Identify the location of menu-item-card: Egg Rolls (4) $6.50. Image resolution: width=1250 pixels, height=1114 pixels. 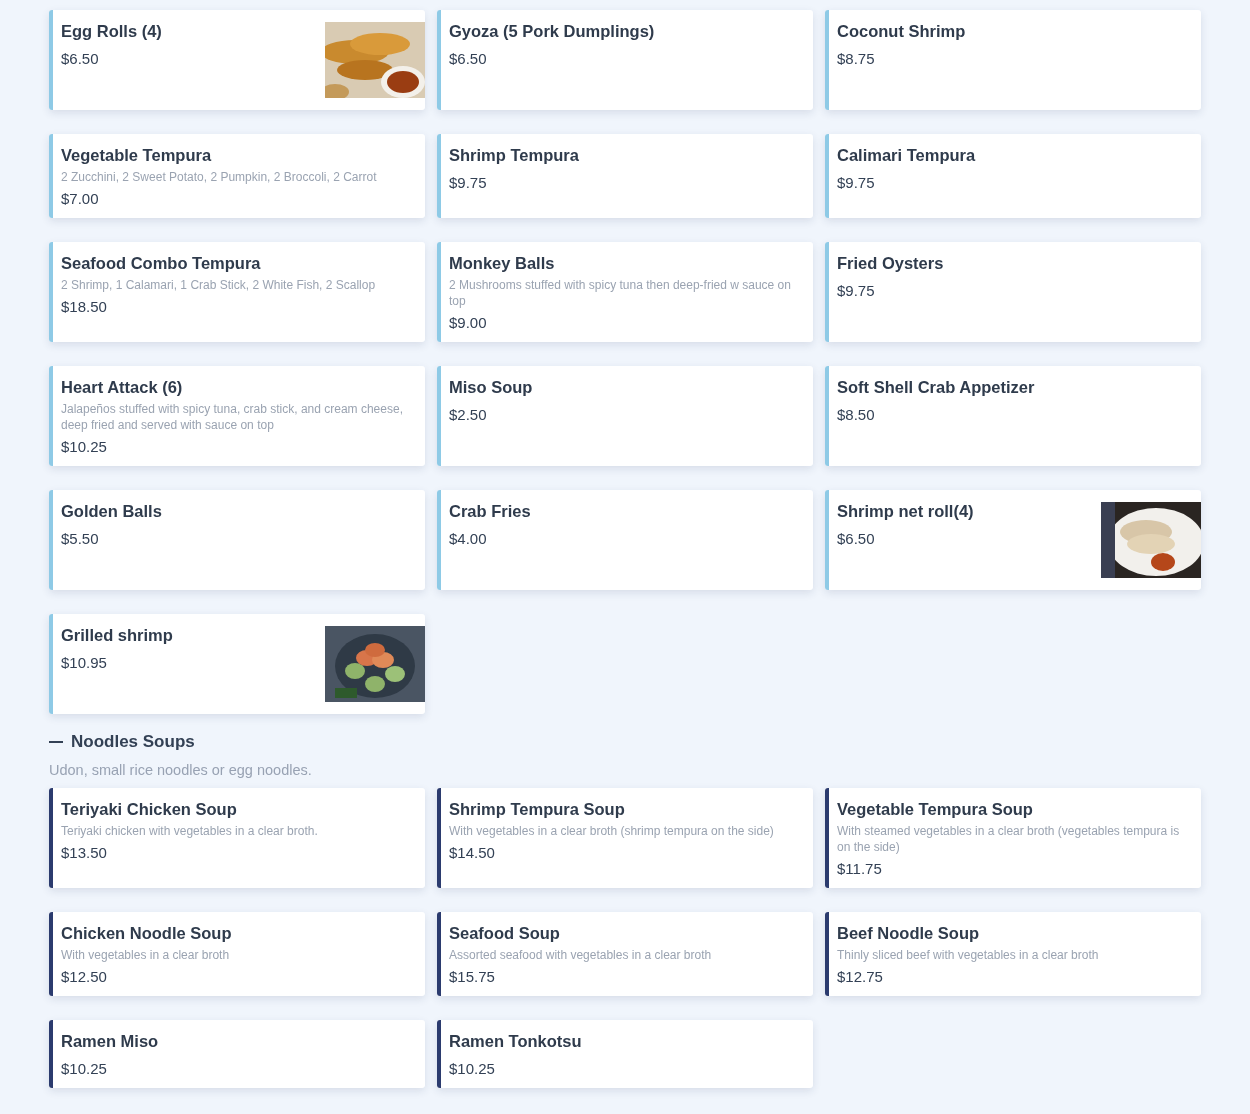
(237, 60).